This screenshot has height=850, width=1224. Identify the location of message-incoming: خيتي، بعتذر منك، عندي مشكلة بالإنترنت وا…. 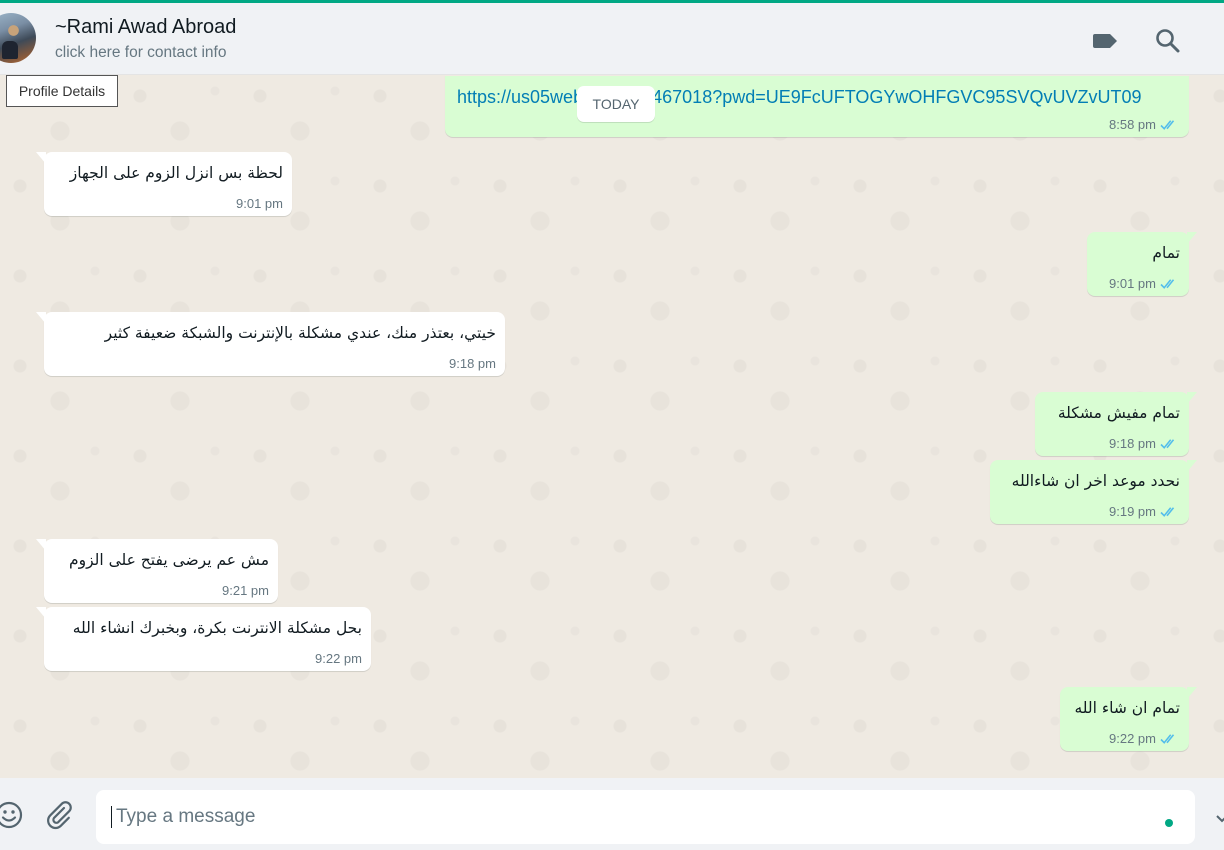
(270, 344).